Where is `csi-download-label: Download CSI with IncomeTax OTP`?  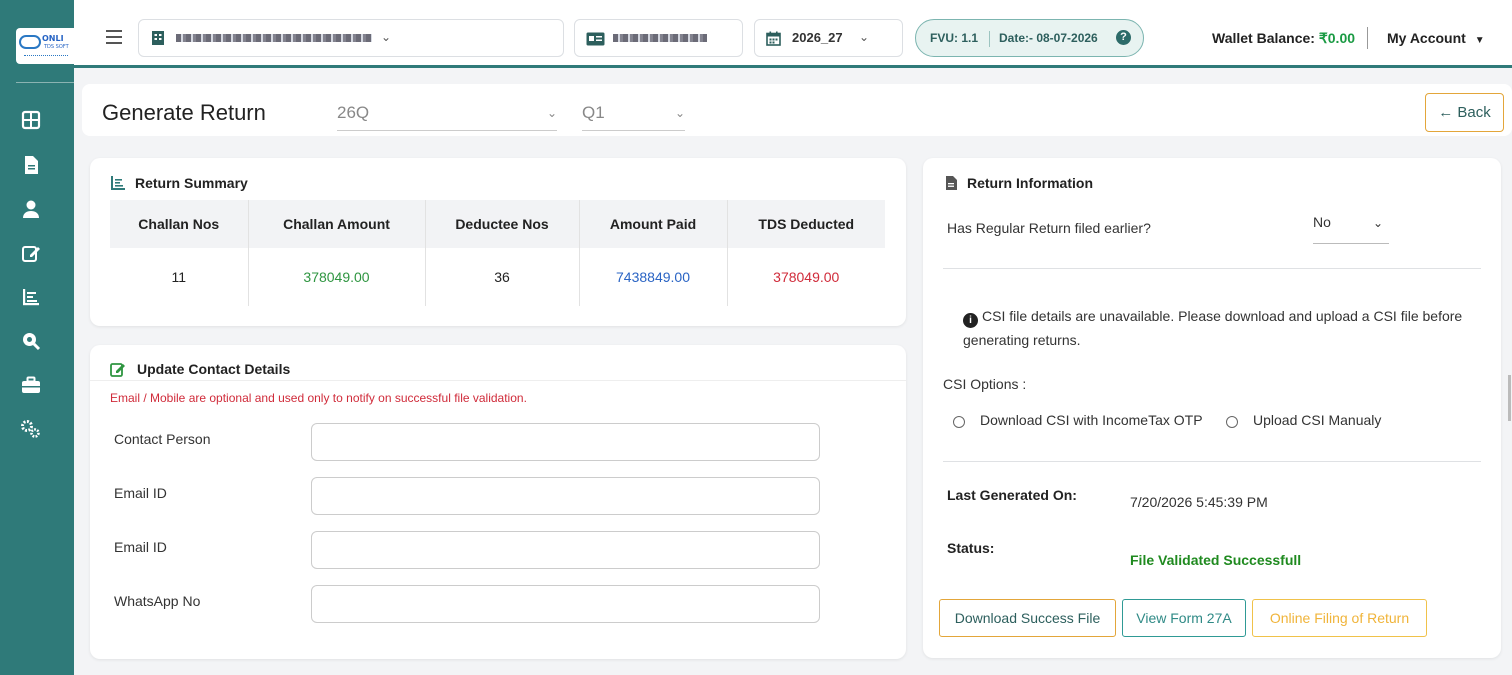 csi-download-label: Download CSI with IncomeTax OTP is located at coordinates (1091, 420).